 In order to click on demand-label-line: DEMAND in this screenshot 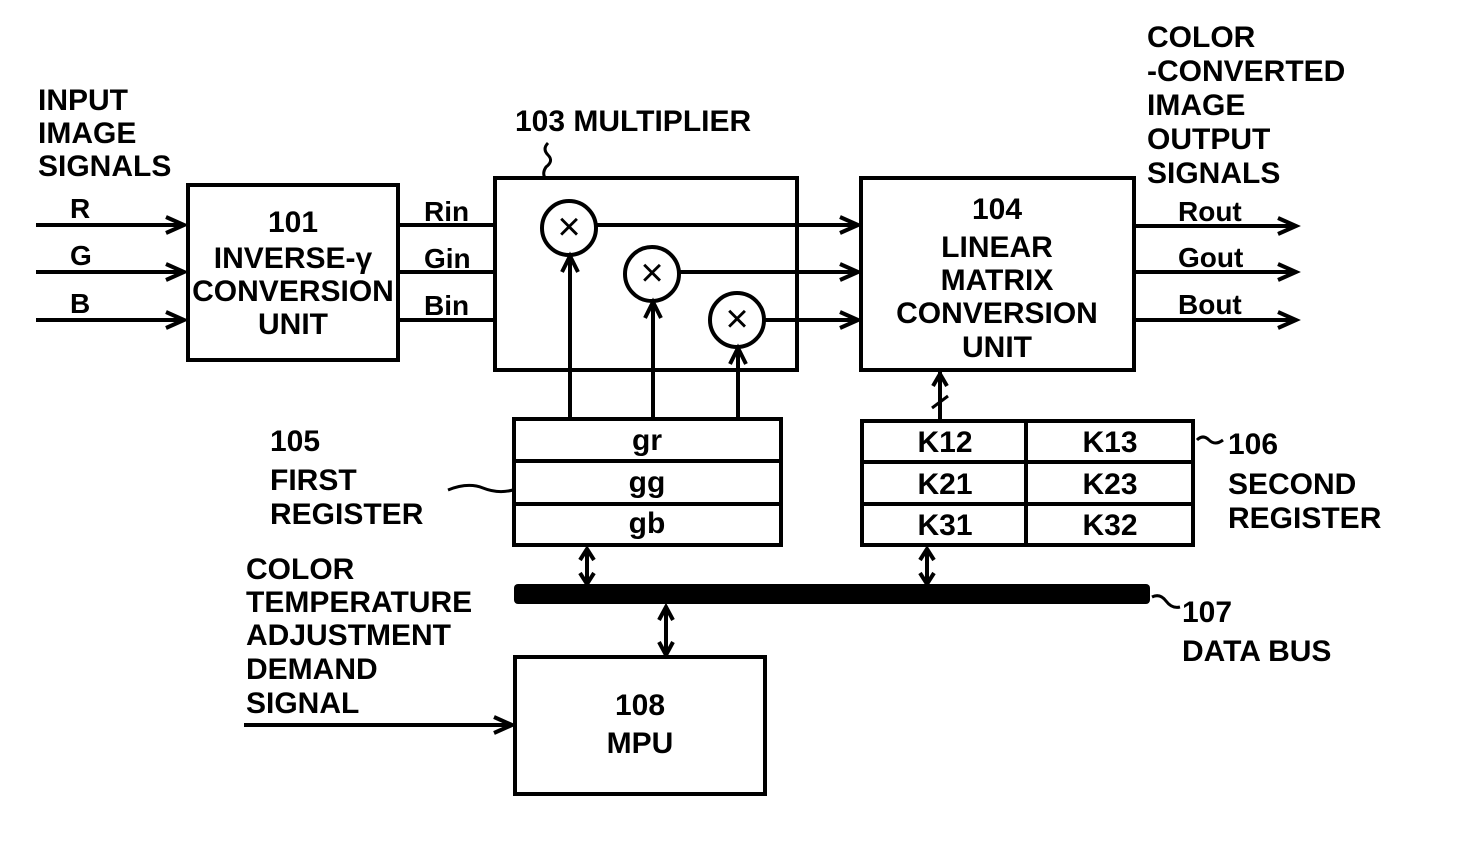, I will do `click(312, 669)`.